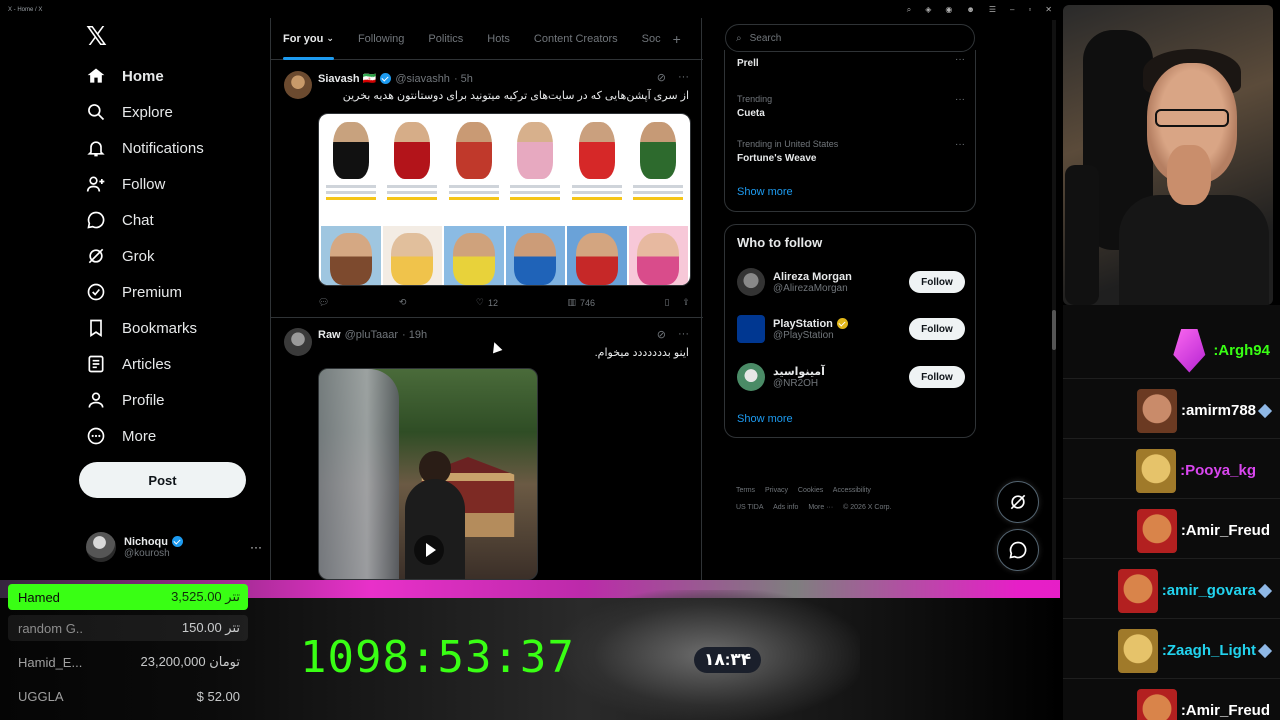 Image resolution: width=1280 pixels, height=720 pixels. I want to click on menu-icon: ☰, so click(992, 10).